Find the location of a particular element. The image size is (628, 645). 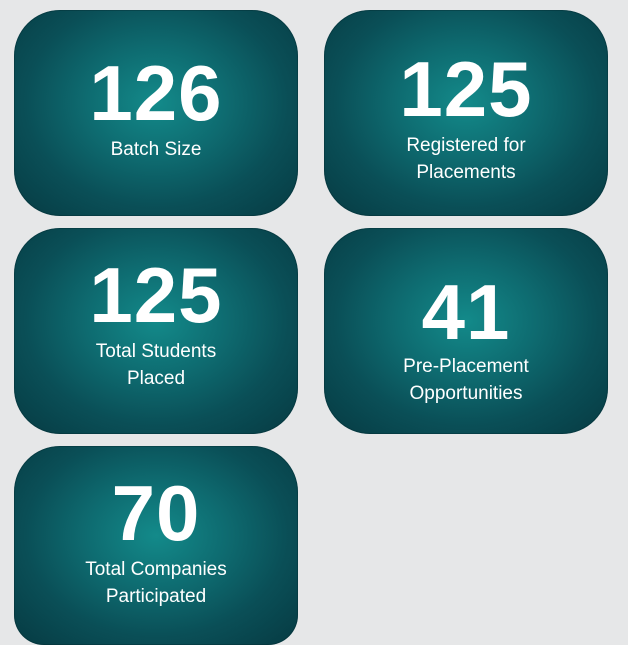

stat-label-line: Batch Size is located at coordinates (156, 149).